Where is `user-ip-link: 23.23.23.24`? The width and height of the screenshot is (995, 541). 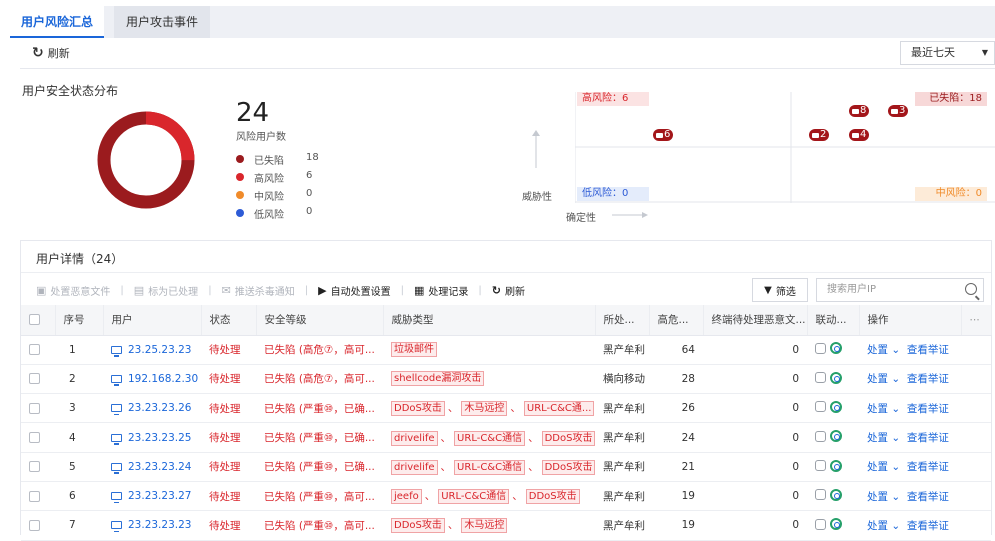 user-ip-link: 23.23.23.24 is located at coordinates (159, 467).